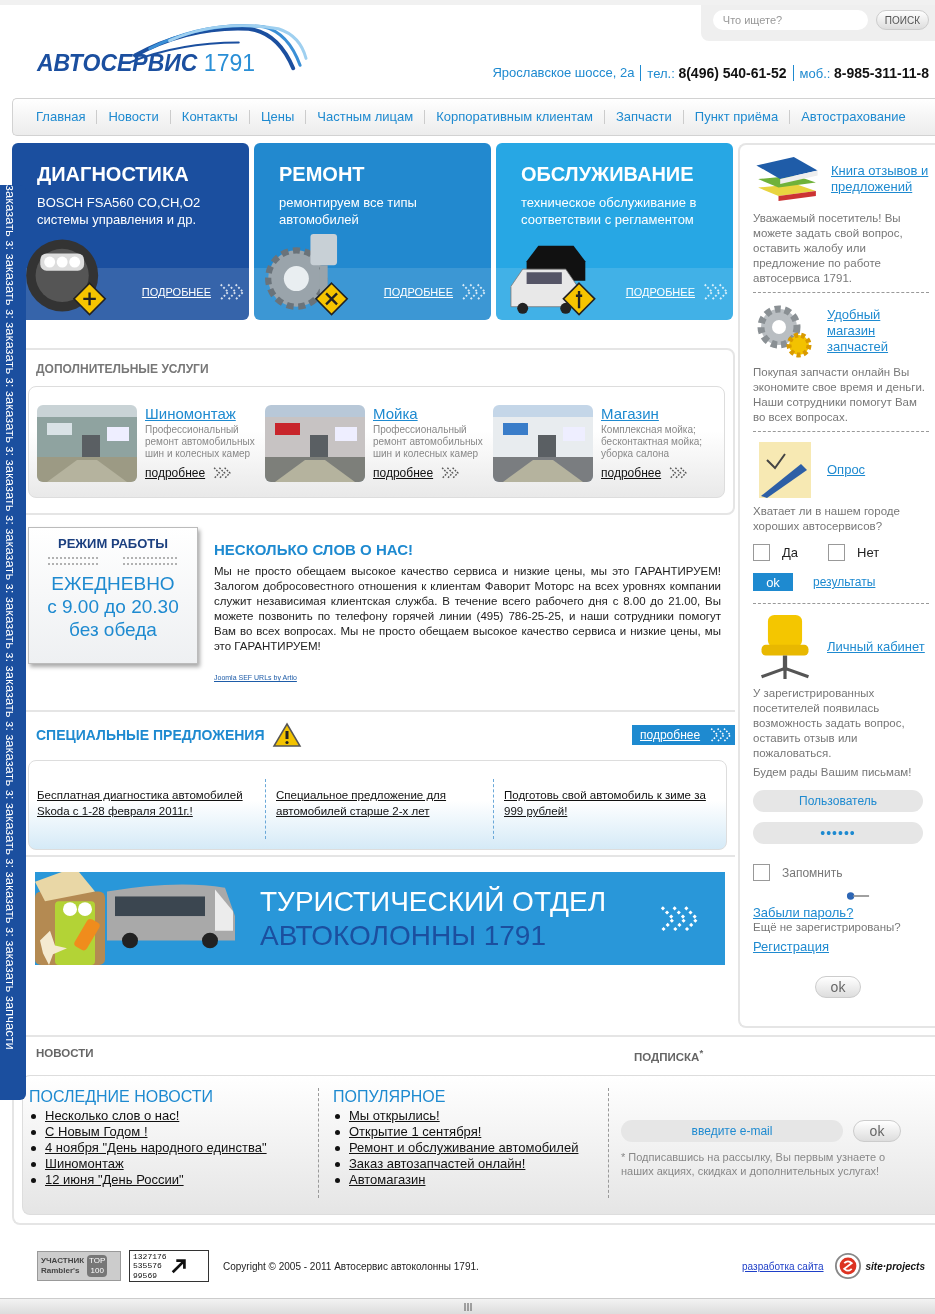  What do you see at coordinates (812, 872) in the screenshot?
I see `remember-label: Запомнить` at bounding box center [812, 872].